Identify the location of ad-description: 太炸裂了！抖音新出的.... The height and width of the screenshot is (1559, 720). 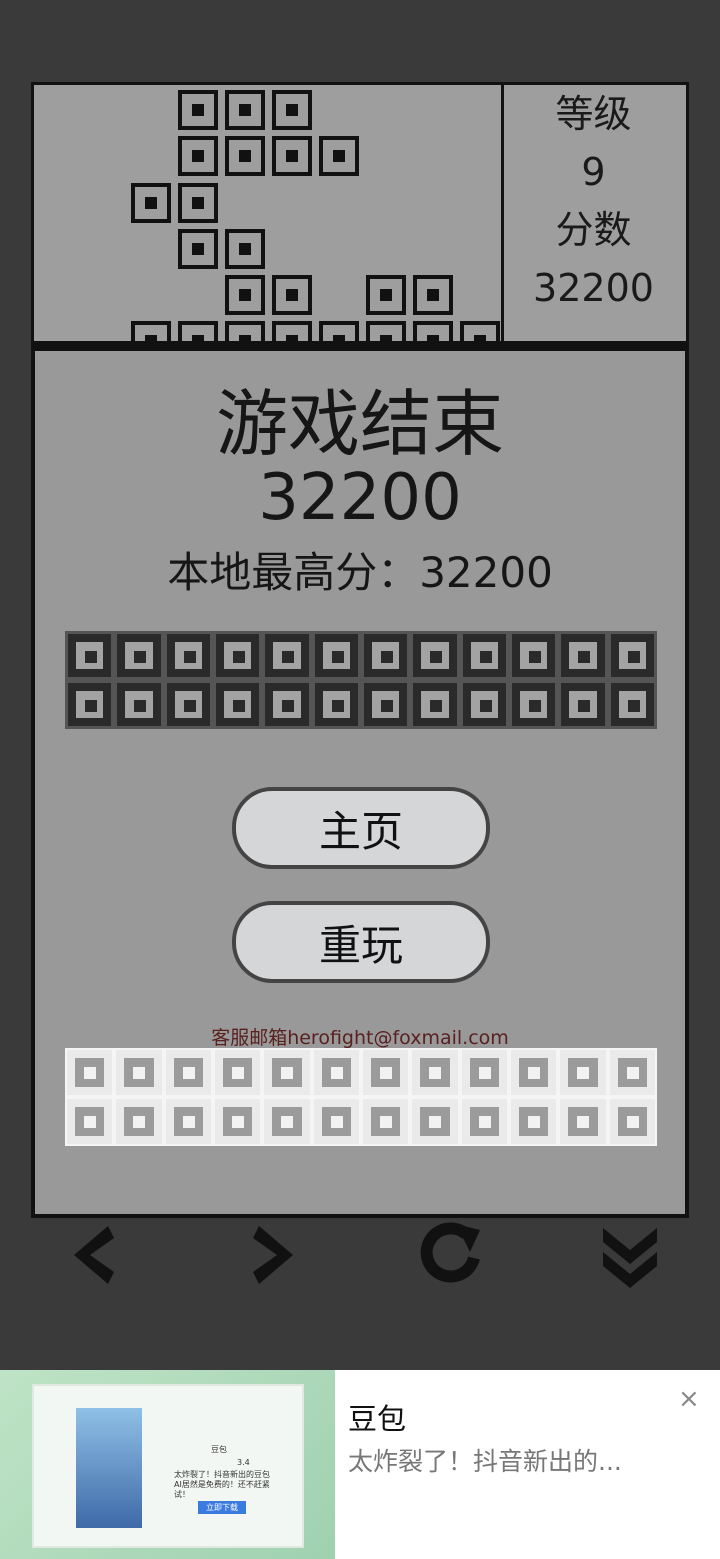
(485, 1461).